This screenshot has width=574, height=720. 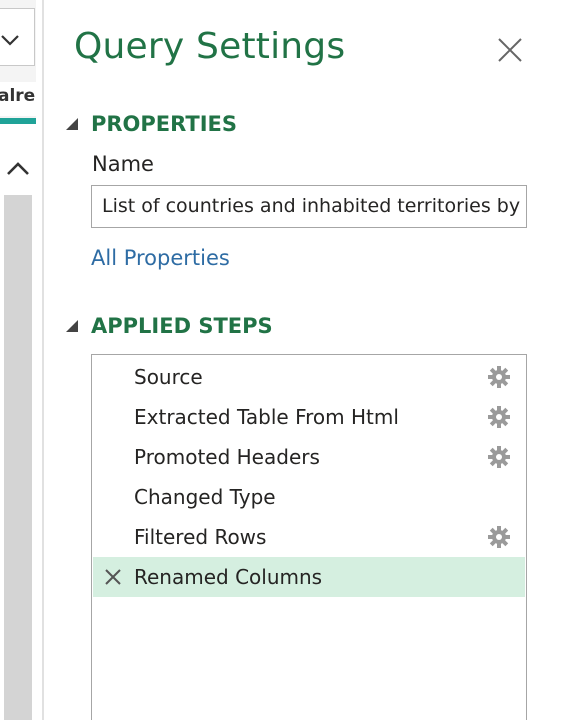 What do you see at coordinates (18, 457) in the screenshot?
I see `vertical-scrollbar` at bounding box center [18, 457].